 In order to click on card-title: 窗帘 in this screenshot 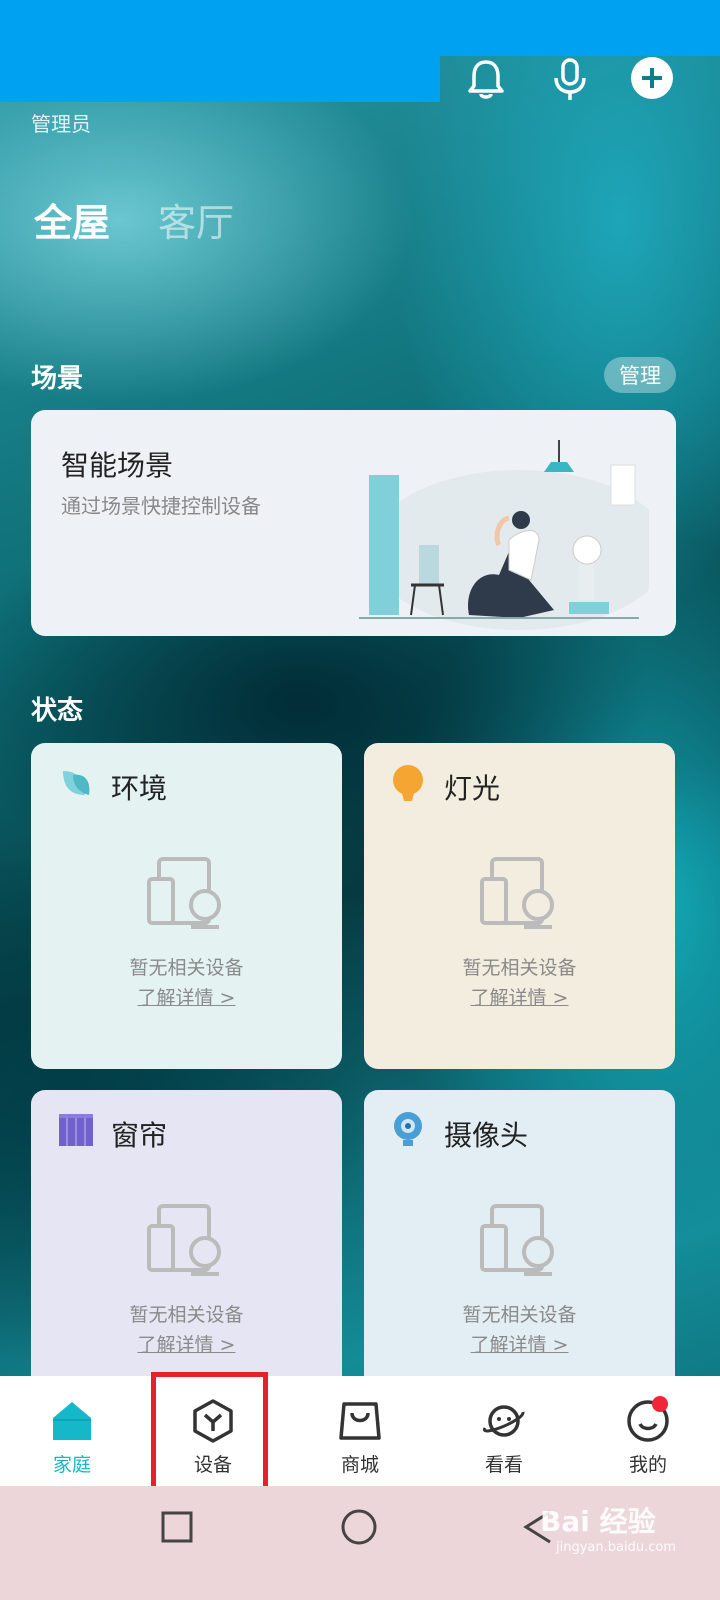, I will do `click(139, 1135)`.